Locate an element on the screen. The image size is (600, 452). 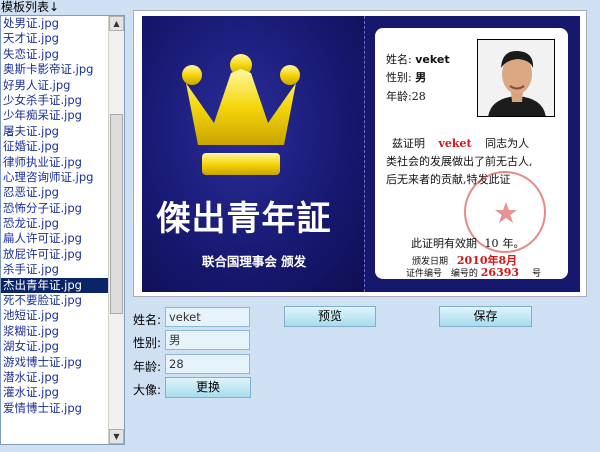
card-issuer: 联合国理事会 颁发 is located at coordinates (254, 261).